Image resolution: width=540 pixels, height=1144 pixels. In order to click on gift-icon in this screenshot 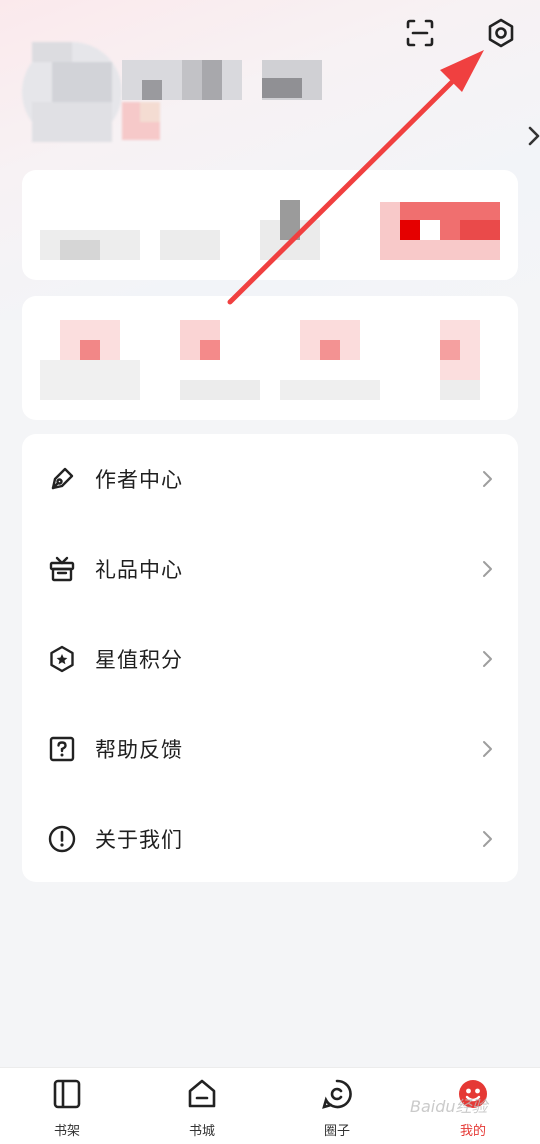, I will do `click(62, 569)`.